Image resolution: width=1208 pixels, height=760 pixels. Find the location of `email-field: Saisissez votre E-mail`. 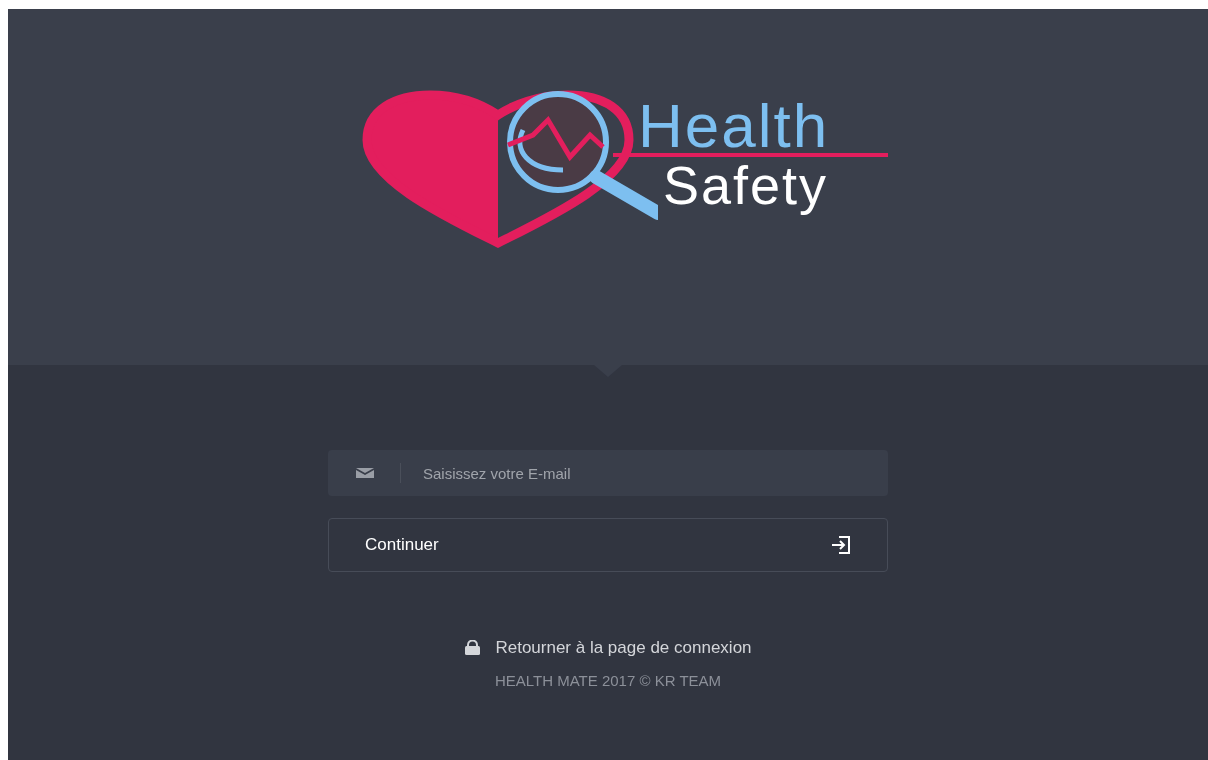

email-field: Saisissez votre E-mail is located at coordinates (608, 473).